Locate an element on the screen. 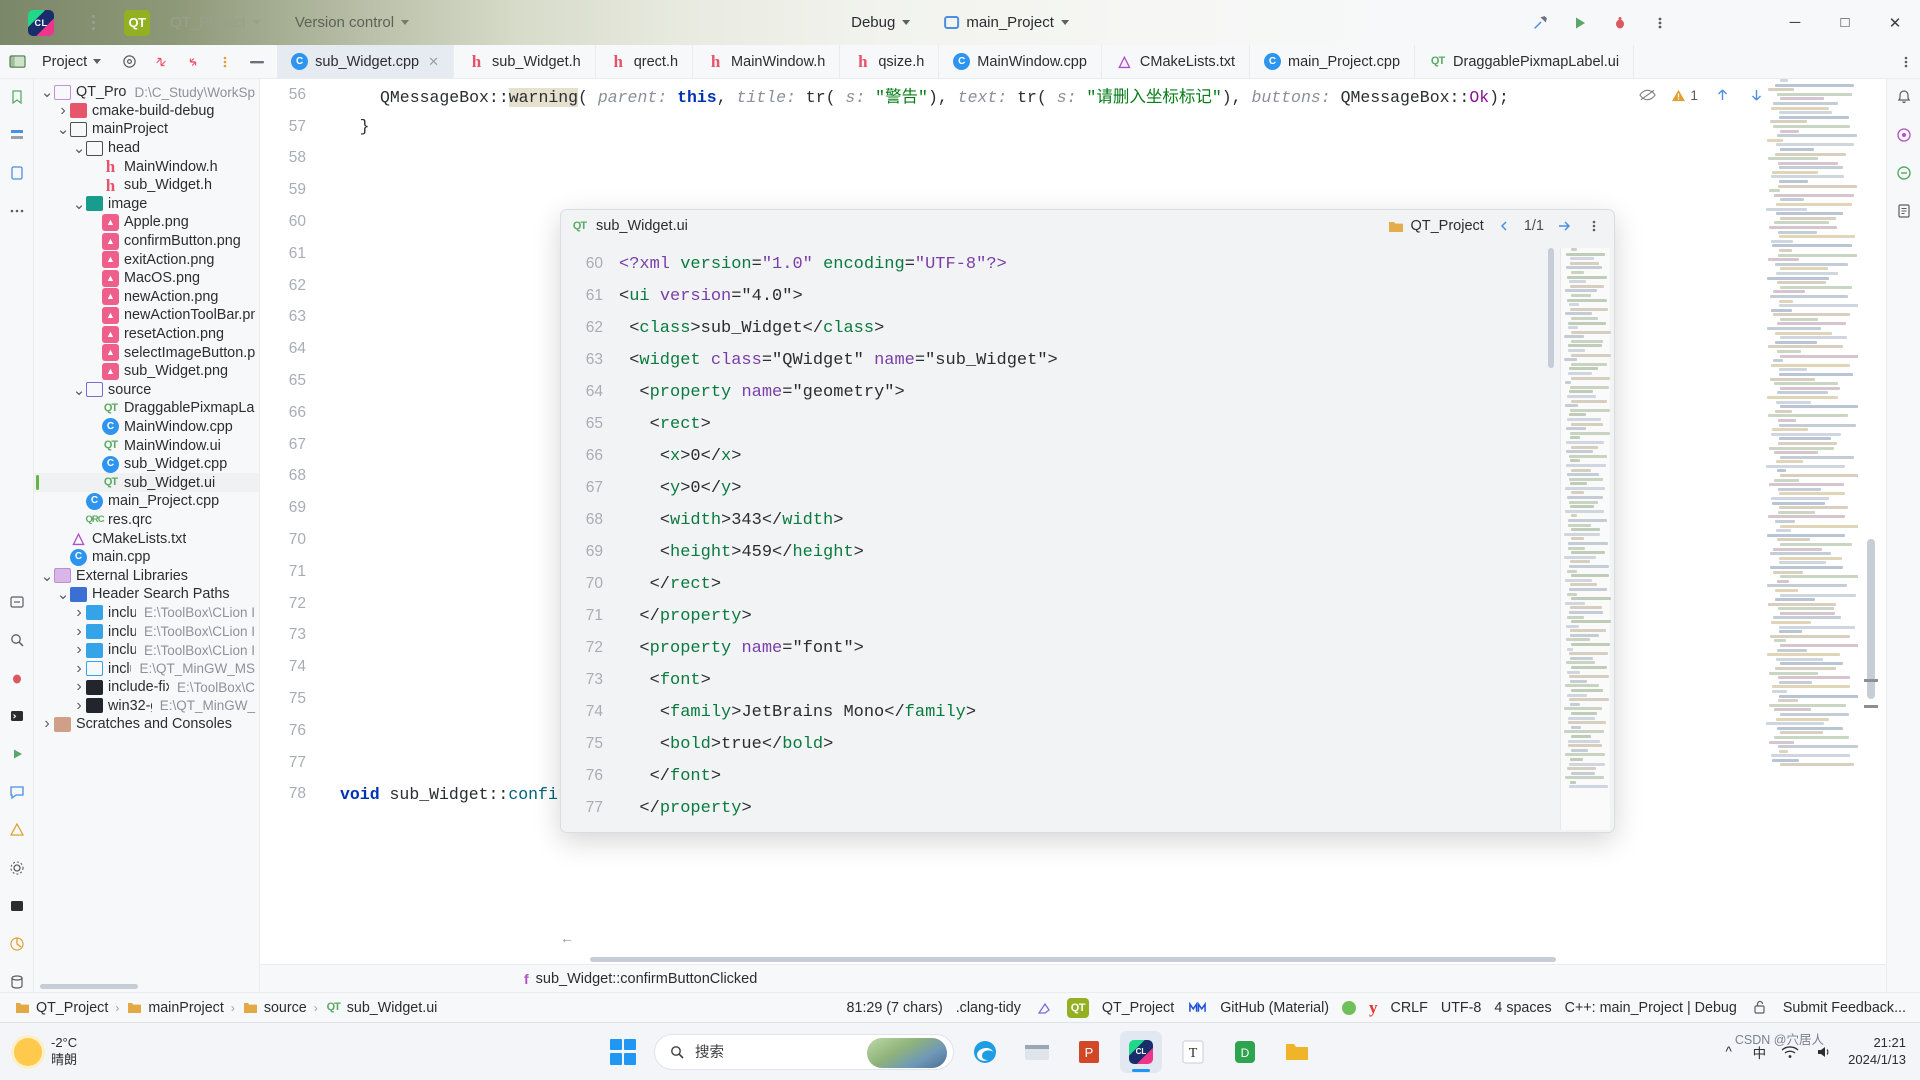 The image size is (1920, 1080). tree-row: › include E:\QT_MinGW_MS is located at coordinates (146, 668).